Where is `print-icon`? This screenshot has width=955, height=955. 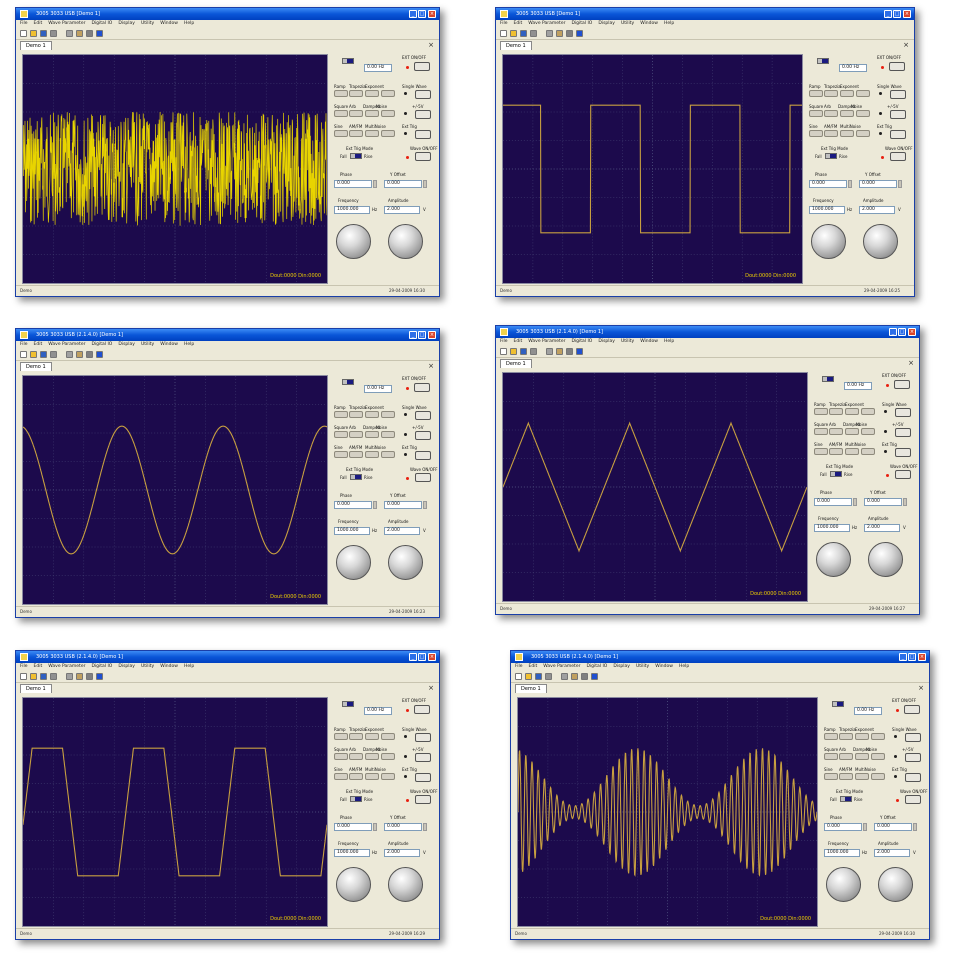
print-icon is located at coordinates (53, 33).